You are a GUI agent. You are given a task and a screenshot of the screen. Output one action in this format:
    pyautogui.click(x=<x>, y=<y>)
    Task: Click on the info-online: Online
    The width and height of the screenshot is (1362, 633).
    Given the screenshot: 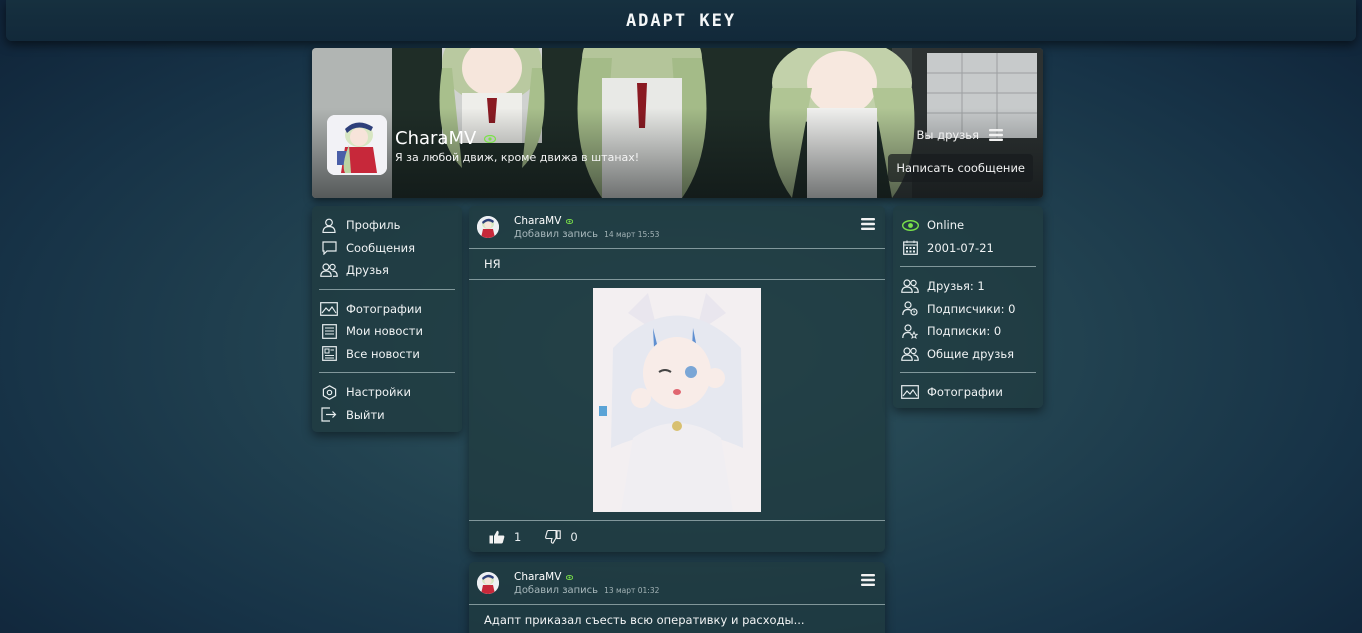 What is the action you would take?
    pyautogui.click(x=968, y=225)
    